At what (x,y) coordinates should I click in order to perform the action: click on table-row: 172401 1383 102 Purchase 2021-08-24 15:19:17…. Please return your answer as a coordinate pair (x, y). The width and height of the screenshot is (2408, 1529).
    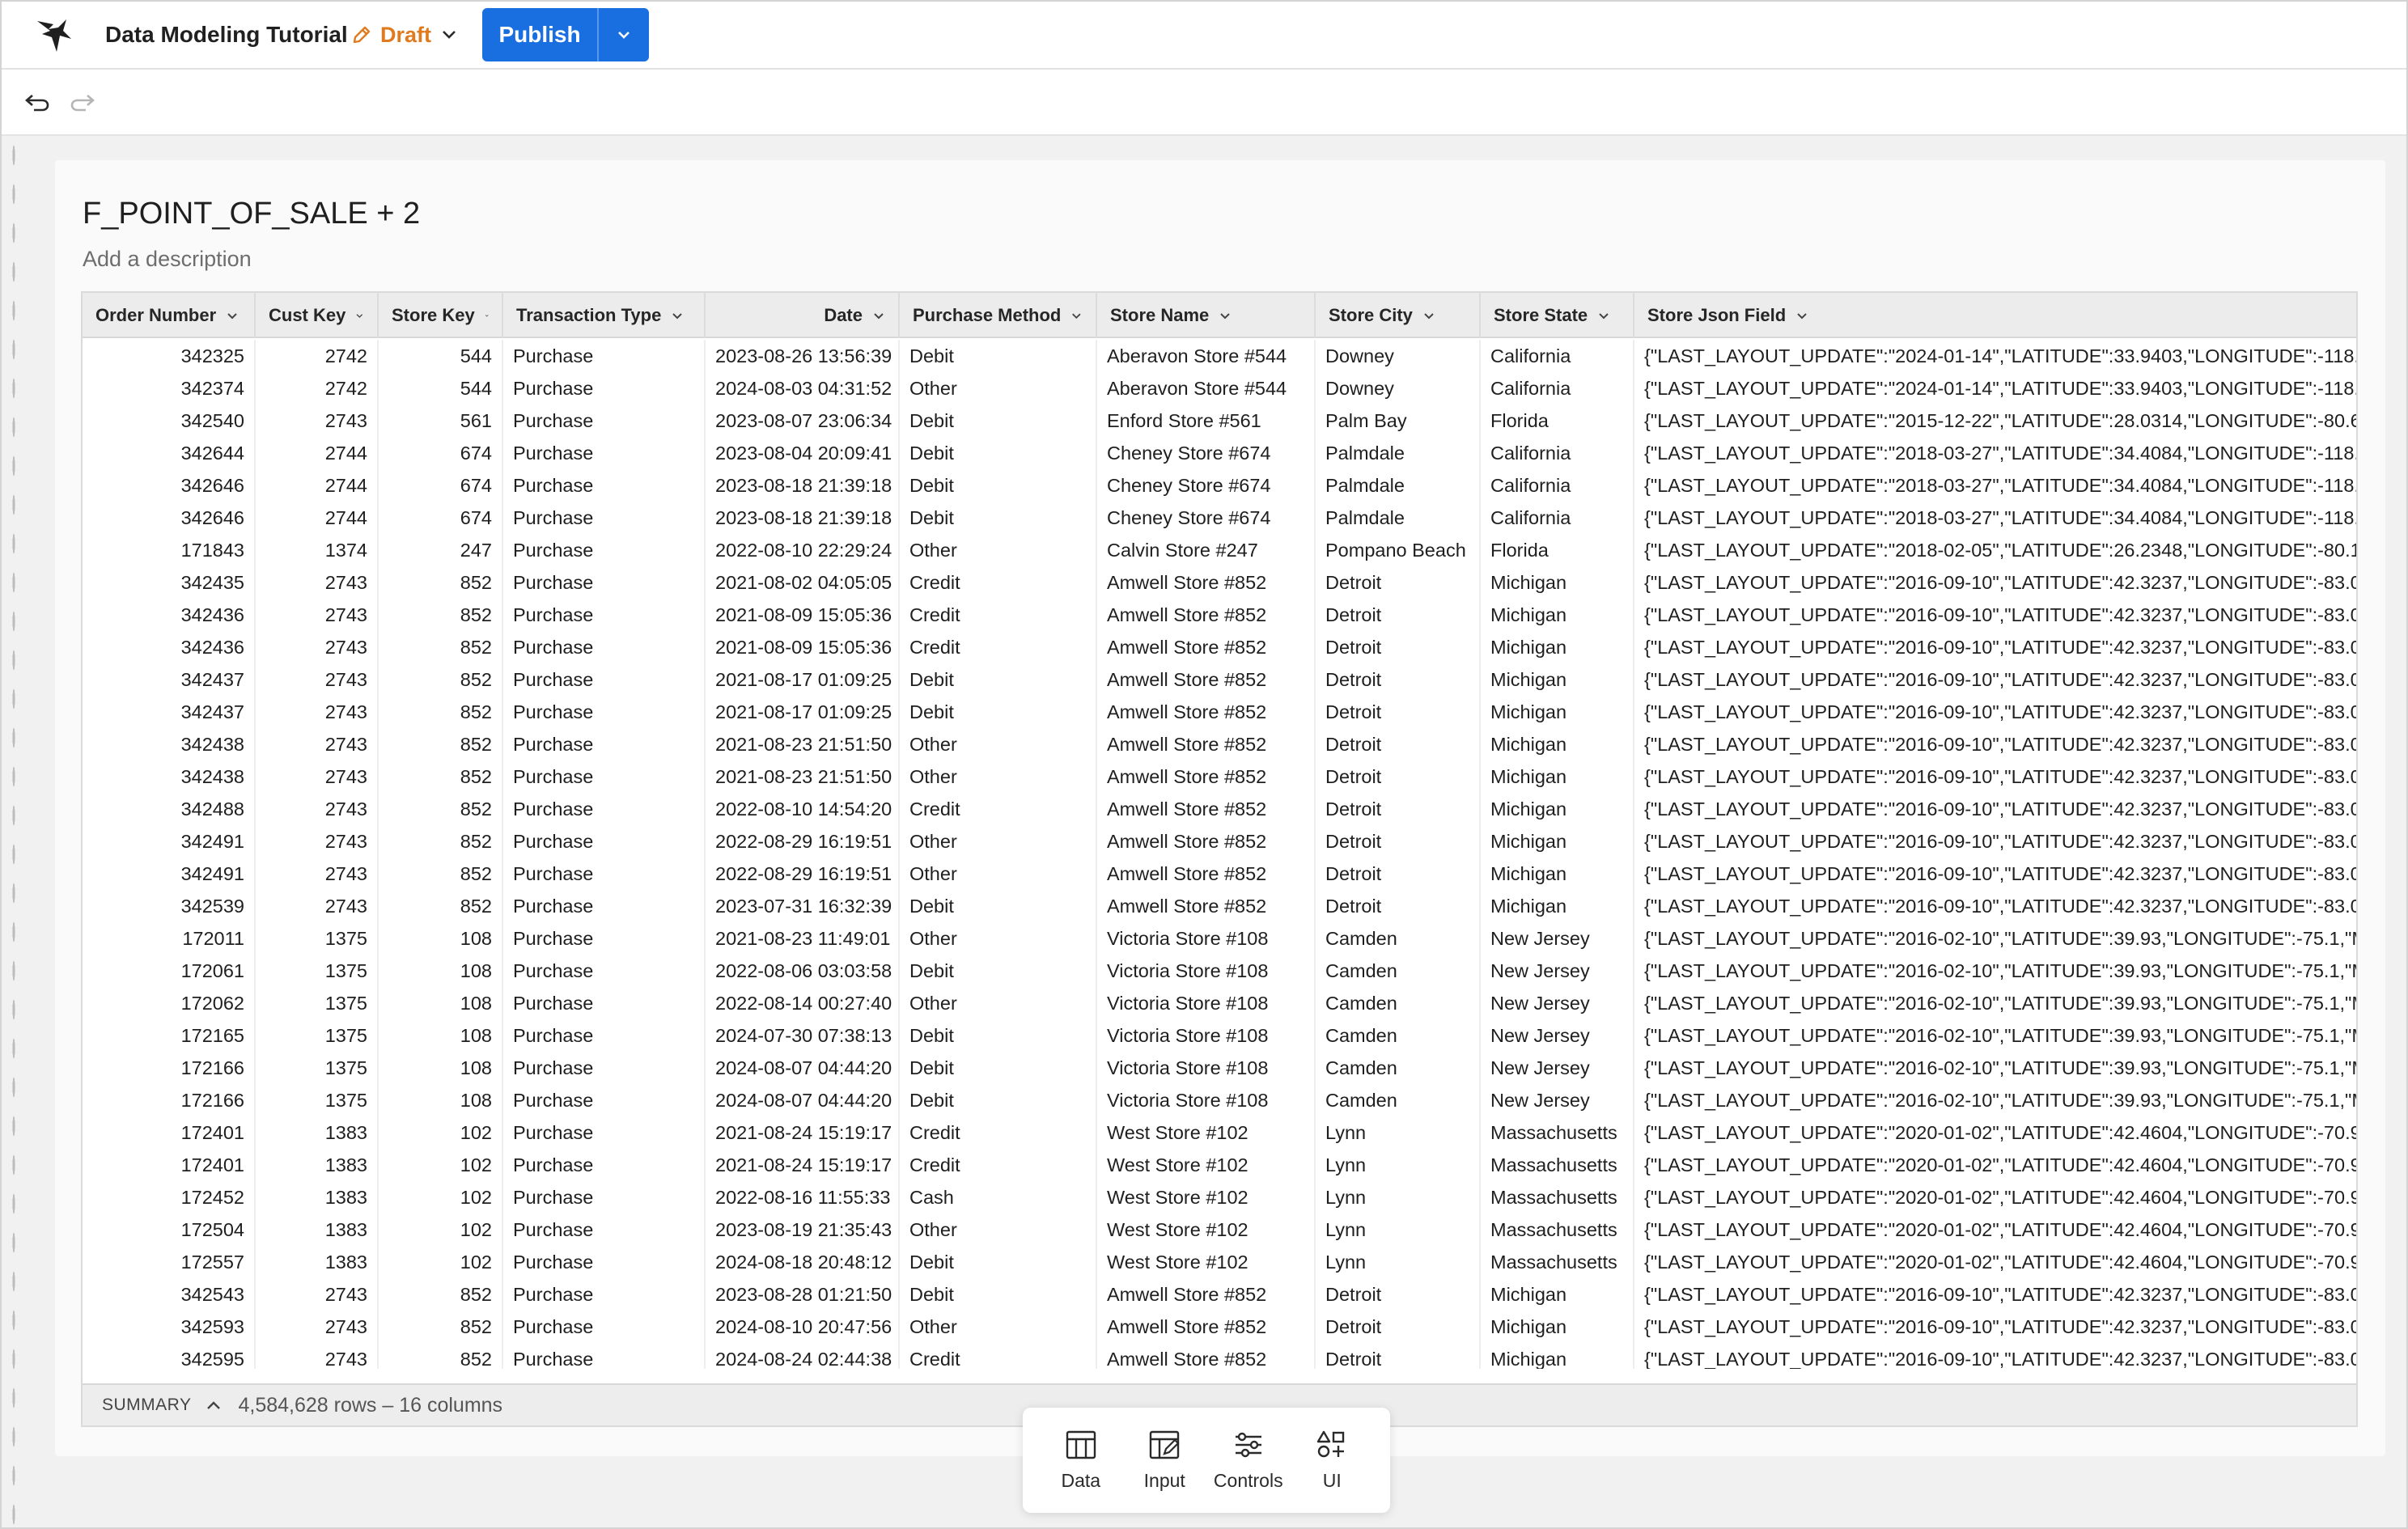
    Looking at the image, I should click on (1219, 1132).